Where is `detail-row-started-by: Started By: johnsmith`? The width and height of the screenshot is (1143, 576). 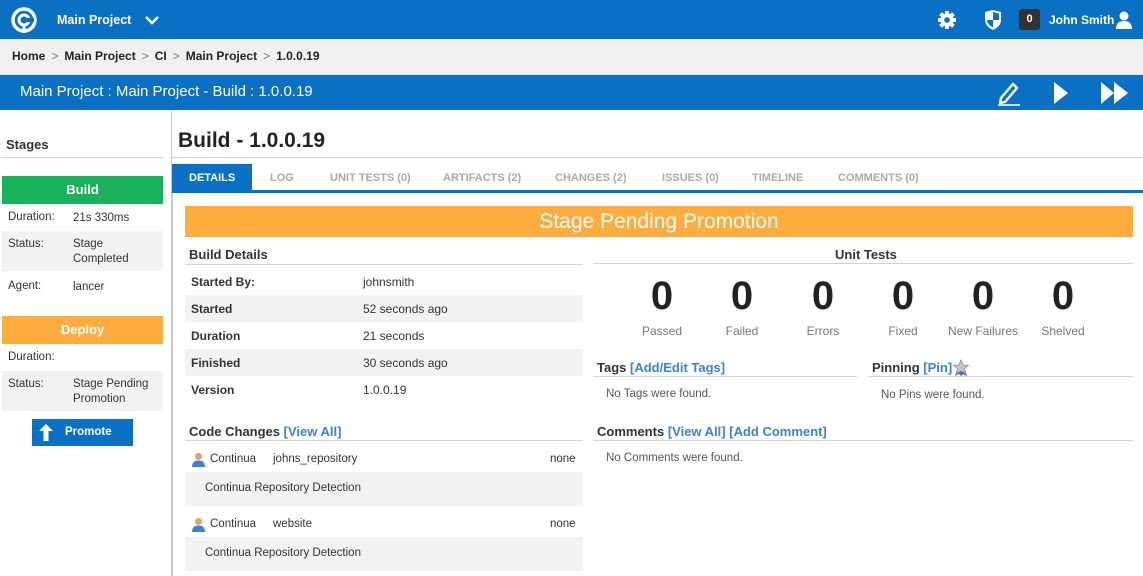 detail-row-started-by: Started By: johnsmith is located at coordinates (384, 281).